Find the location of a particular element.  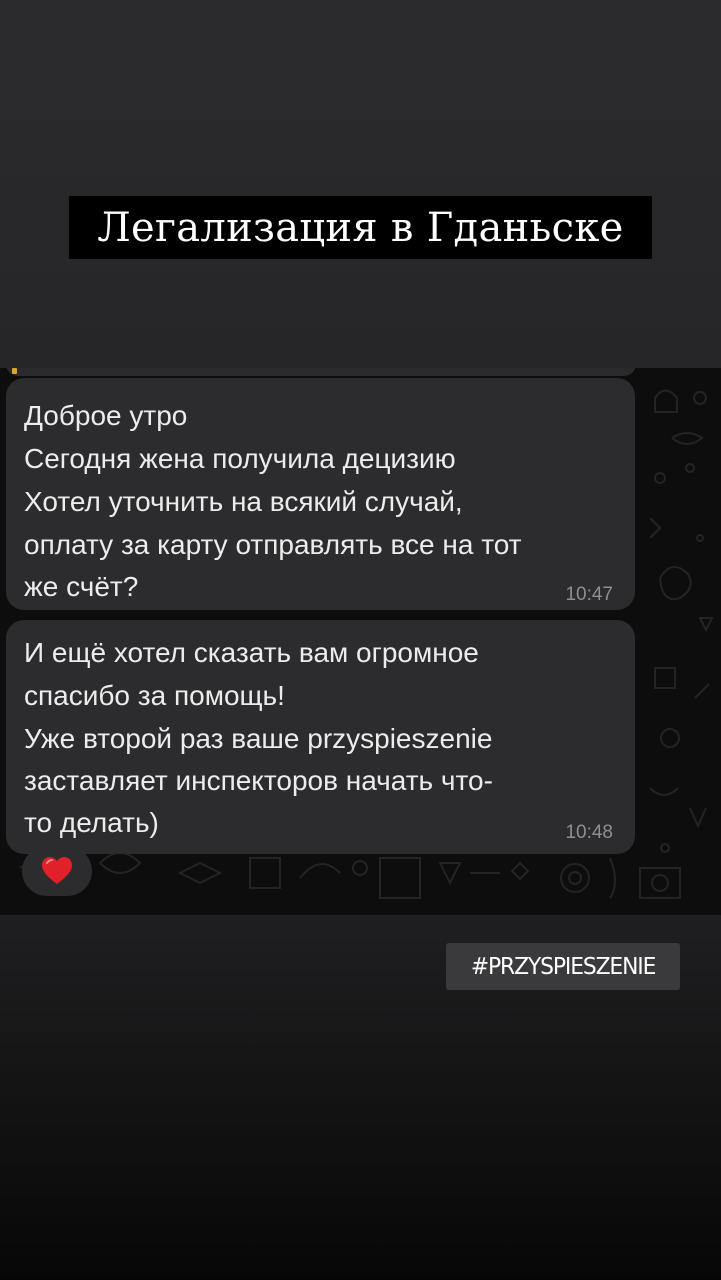

message-marker is located at coordinates (14, 371).